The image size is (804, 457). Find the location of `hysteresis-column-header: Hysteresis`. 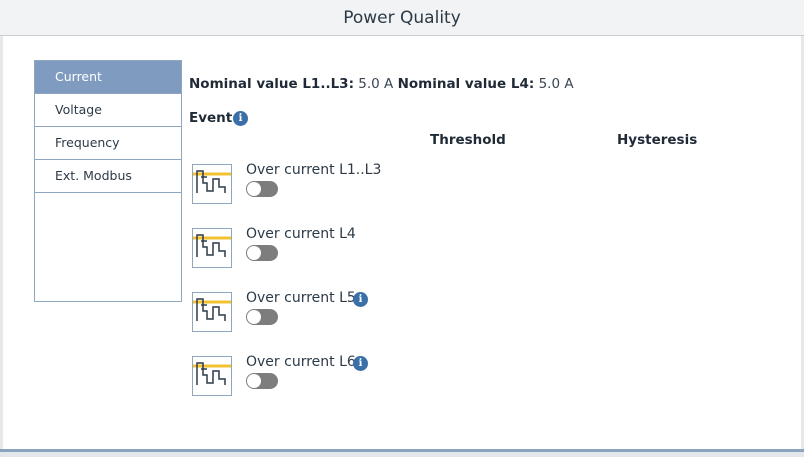

hysteresis-column-header: Hysteresis is located at coordinates (657, 140).